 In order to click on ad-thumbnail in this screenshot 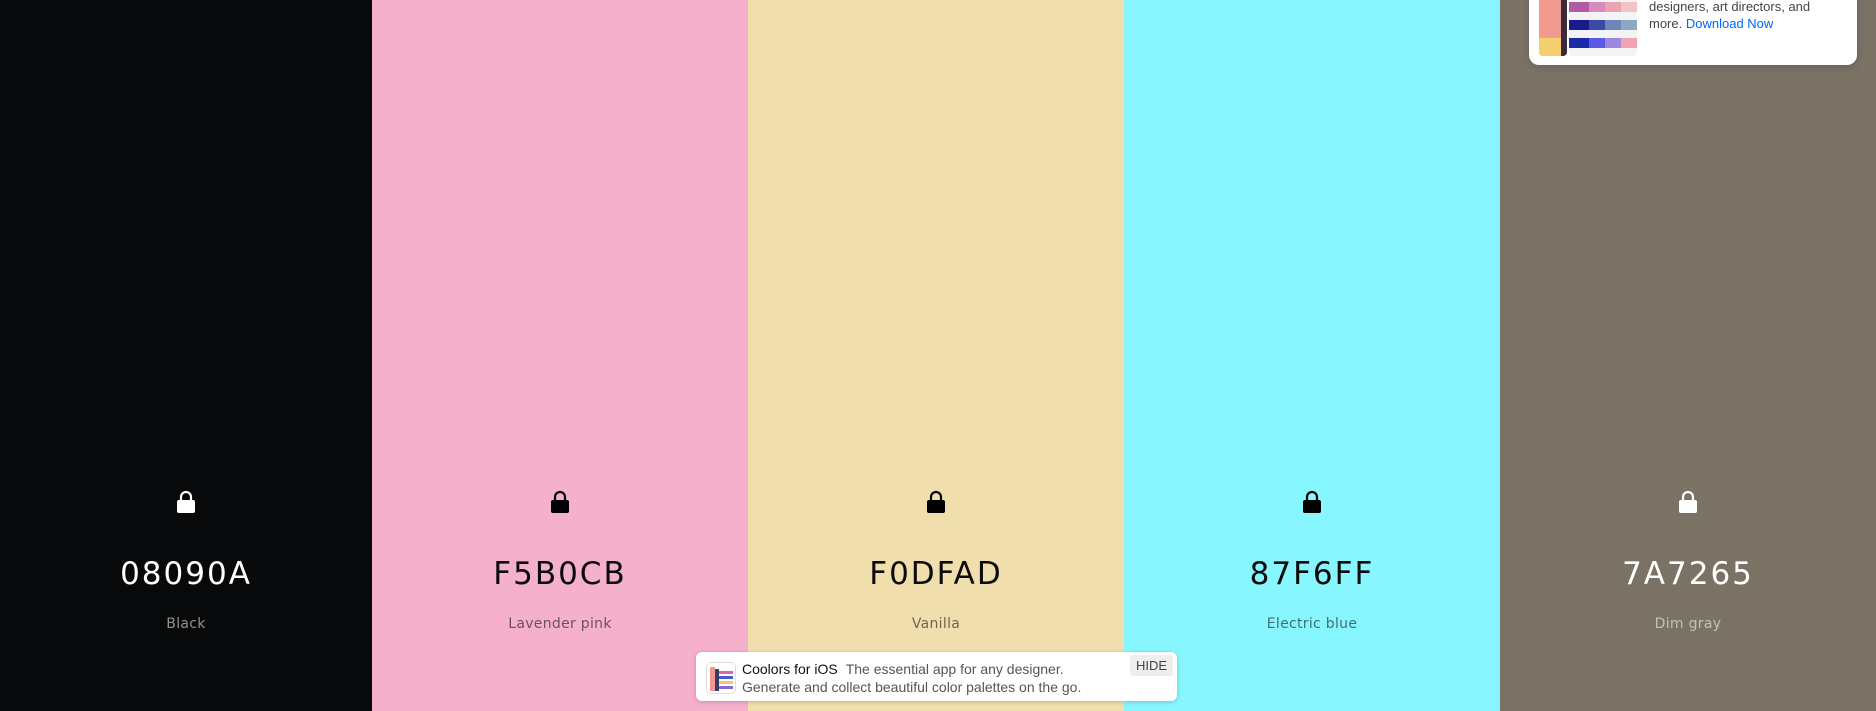, I will do `click(1553, 28)`.